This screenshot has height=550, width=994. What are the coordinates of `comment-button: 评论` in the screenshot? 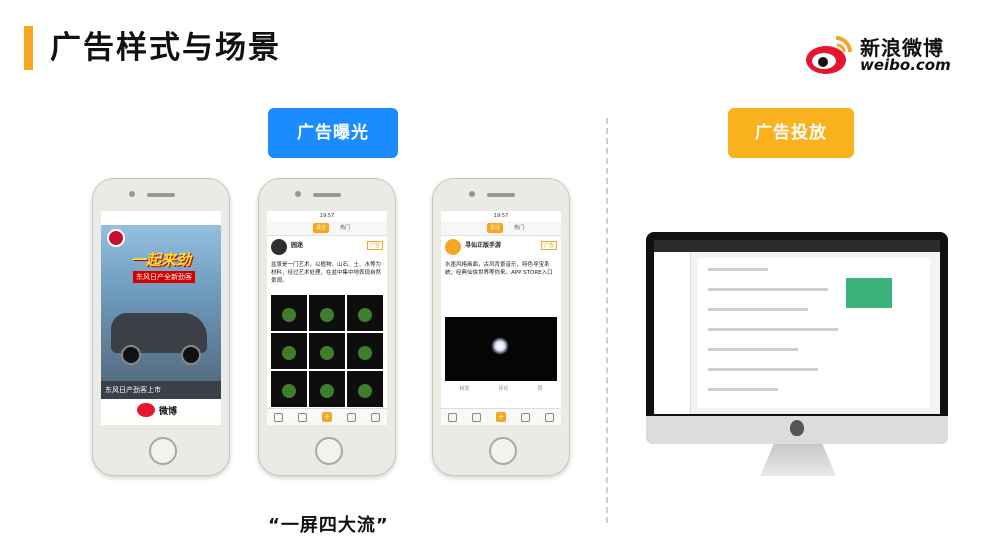 It's located at (503, 390).